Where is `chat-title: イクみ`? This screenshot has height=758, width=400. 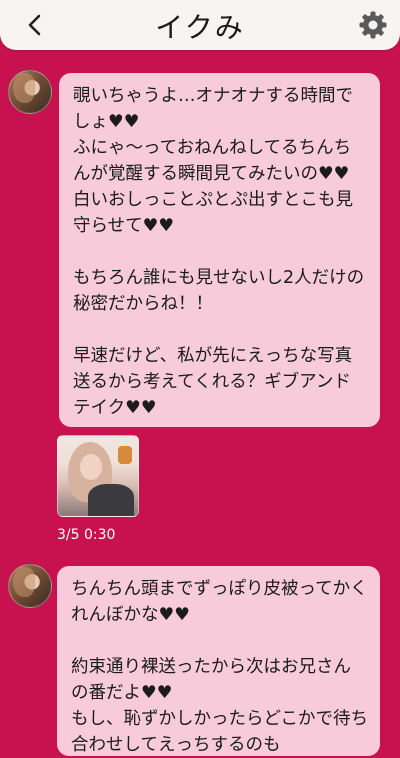 chat-title: イクみ is located at coordinates (200, 27).